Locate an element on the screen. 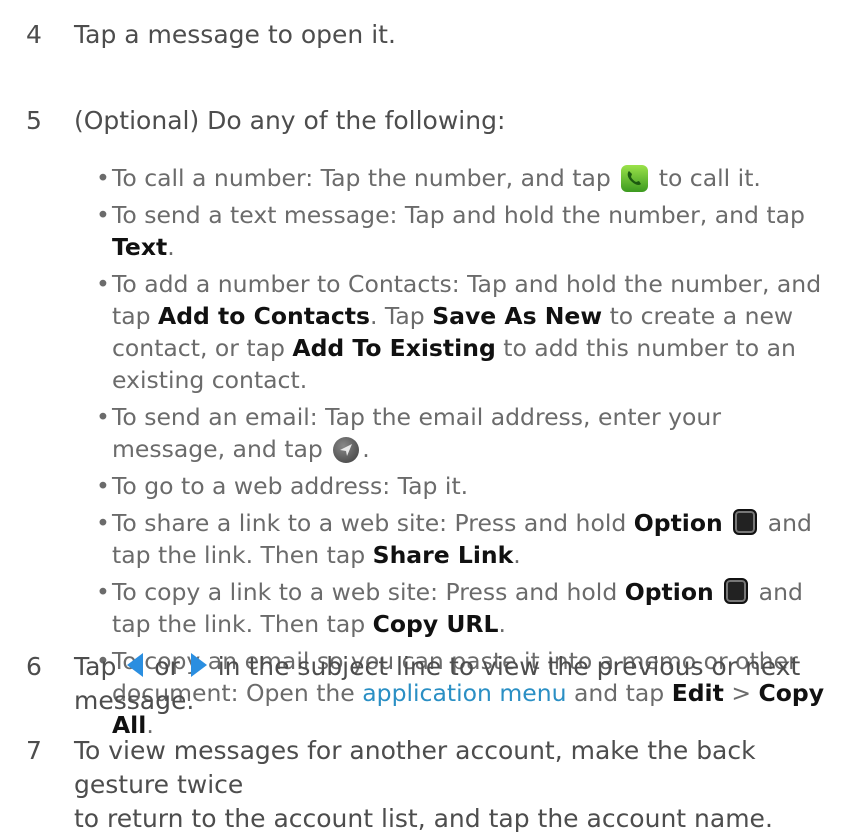  step-text-part: or is located at coordinates (167, 666).